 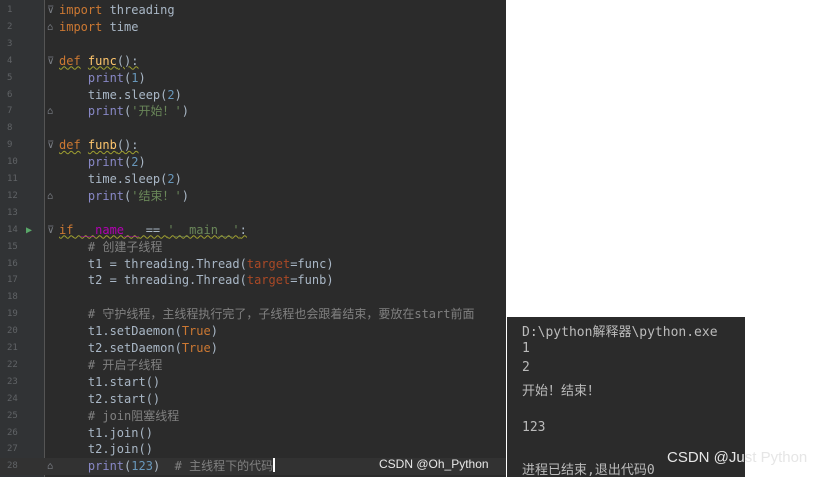 I want to click on code-line: 2 ⌂ import time, so click(x=253, y=27).